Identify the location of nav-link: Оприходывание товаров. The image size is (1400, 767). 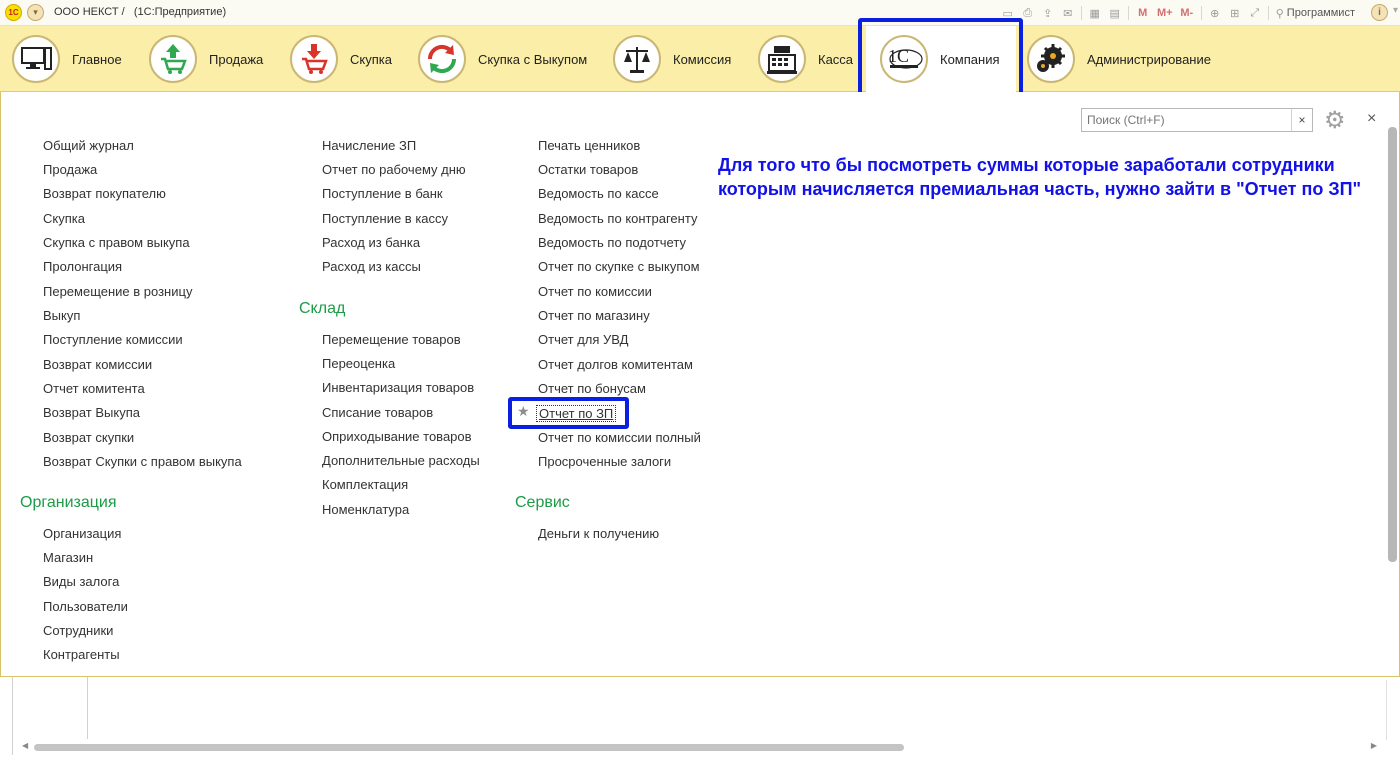
(397, 436).